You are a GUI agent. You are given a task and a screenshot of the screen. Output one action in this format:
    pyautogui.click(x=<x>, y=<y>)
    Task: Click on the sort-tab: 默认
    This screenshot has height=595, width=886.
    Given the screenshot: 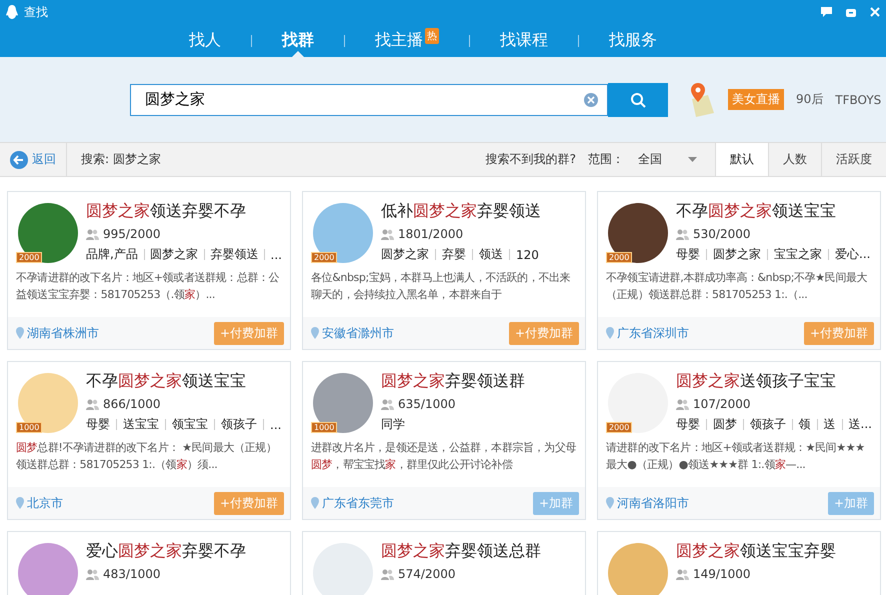 What is the action you would take?
    pyautogui.click(x=741, y=159)
    